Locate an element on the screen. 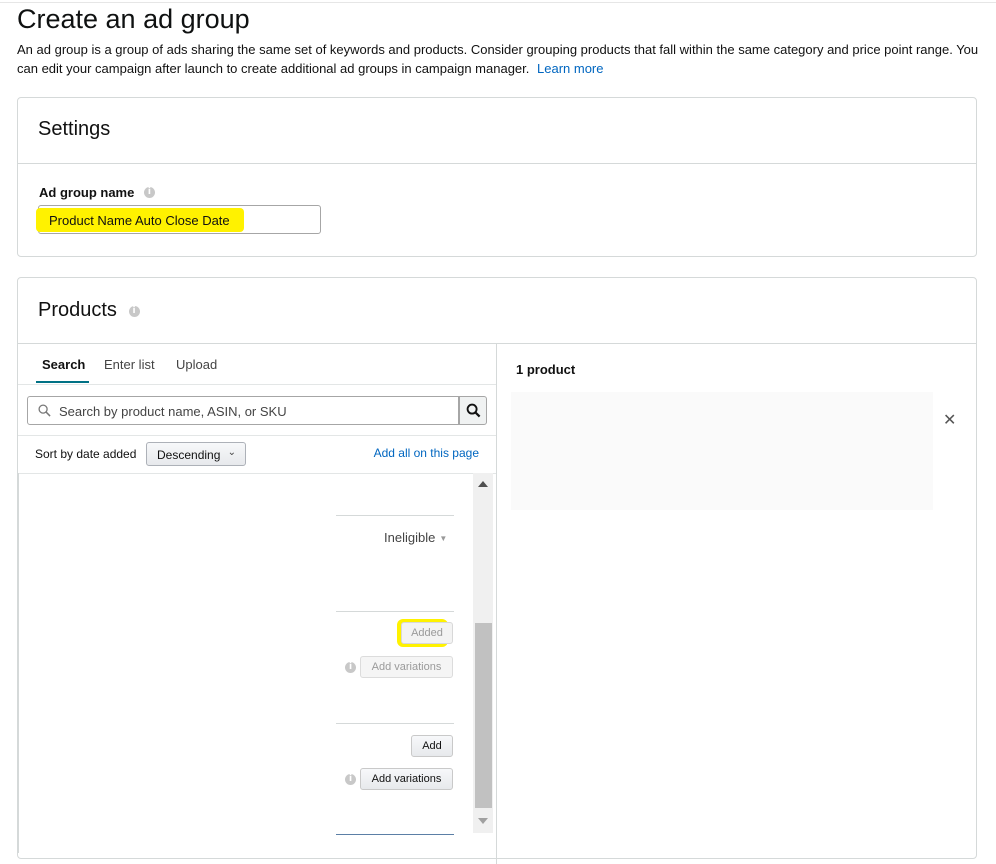 This screenshot has width=996, height=864. panel-divider is located at coordinates (496, 604).